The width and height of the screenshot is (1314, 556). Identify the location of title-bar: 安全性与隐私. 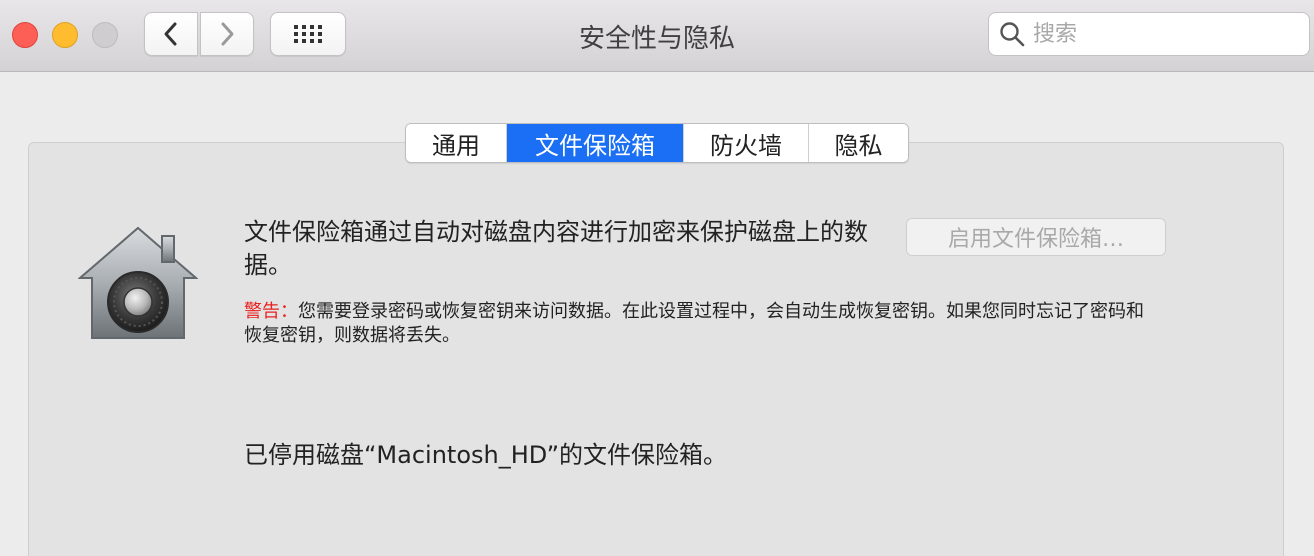
(657, 36).